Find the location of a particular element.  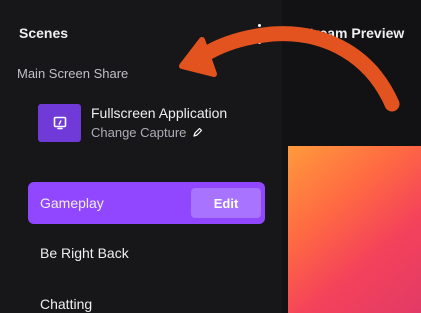

scene-label: Chatting is located at coordinates (66, 304).